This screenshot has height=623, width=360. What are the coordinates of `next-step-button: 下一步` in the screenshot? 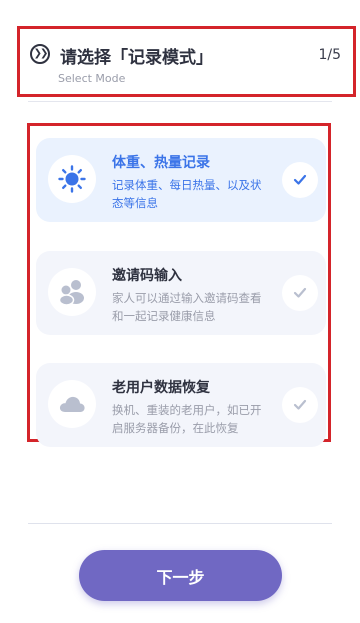 It's located at (180, 575).